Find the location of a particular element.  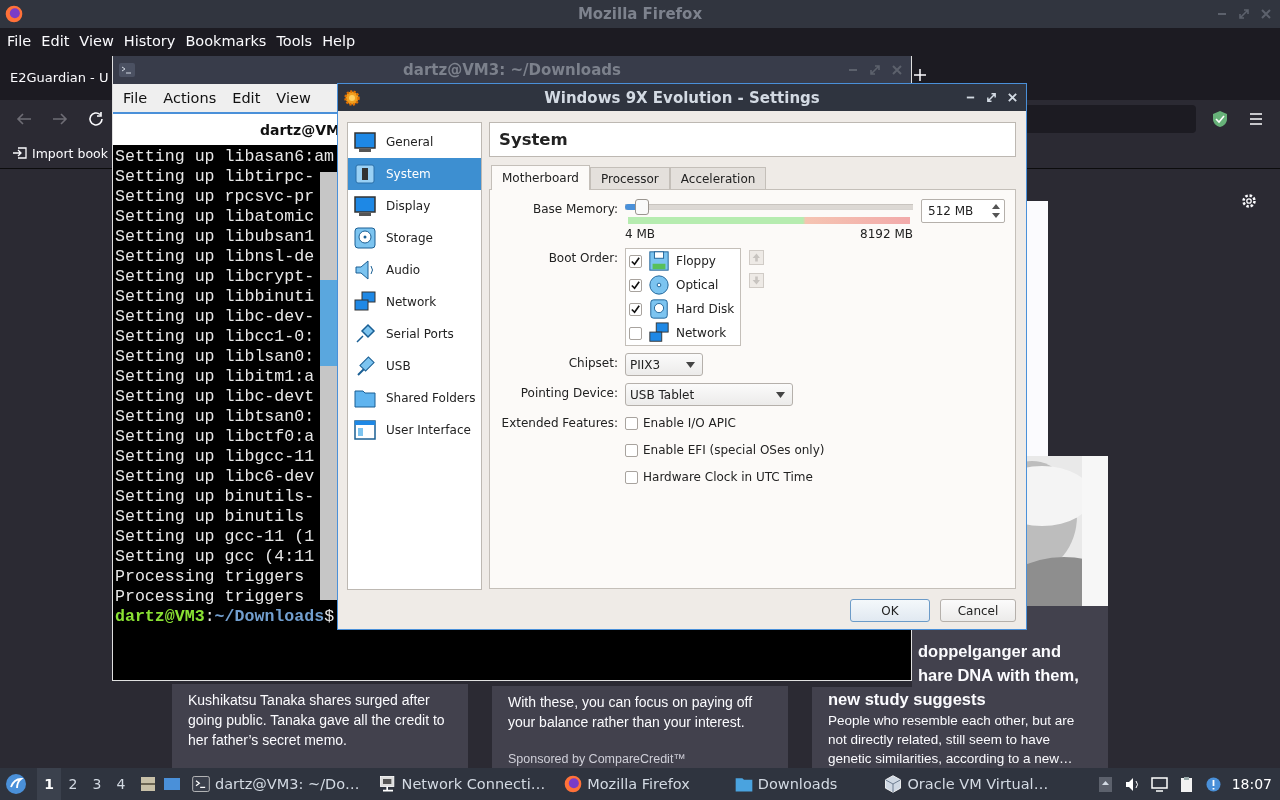

clock: 18:07 is located at coordinates (1251, 784).